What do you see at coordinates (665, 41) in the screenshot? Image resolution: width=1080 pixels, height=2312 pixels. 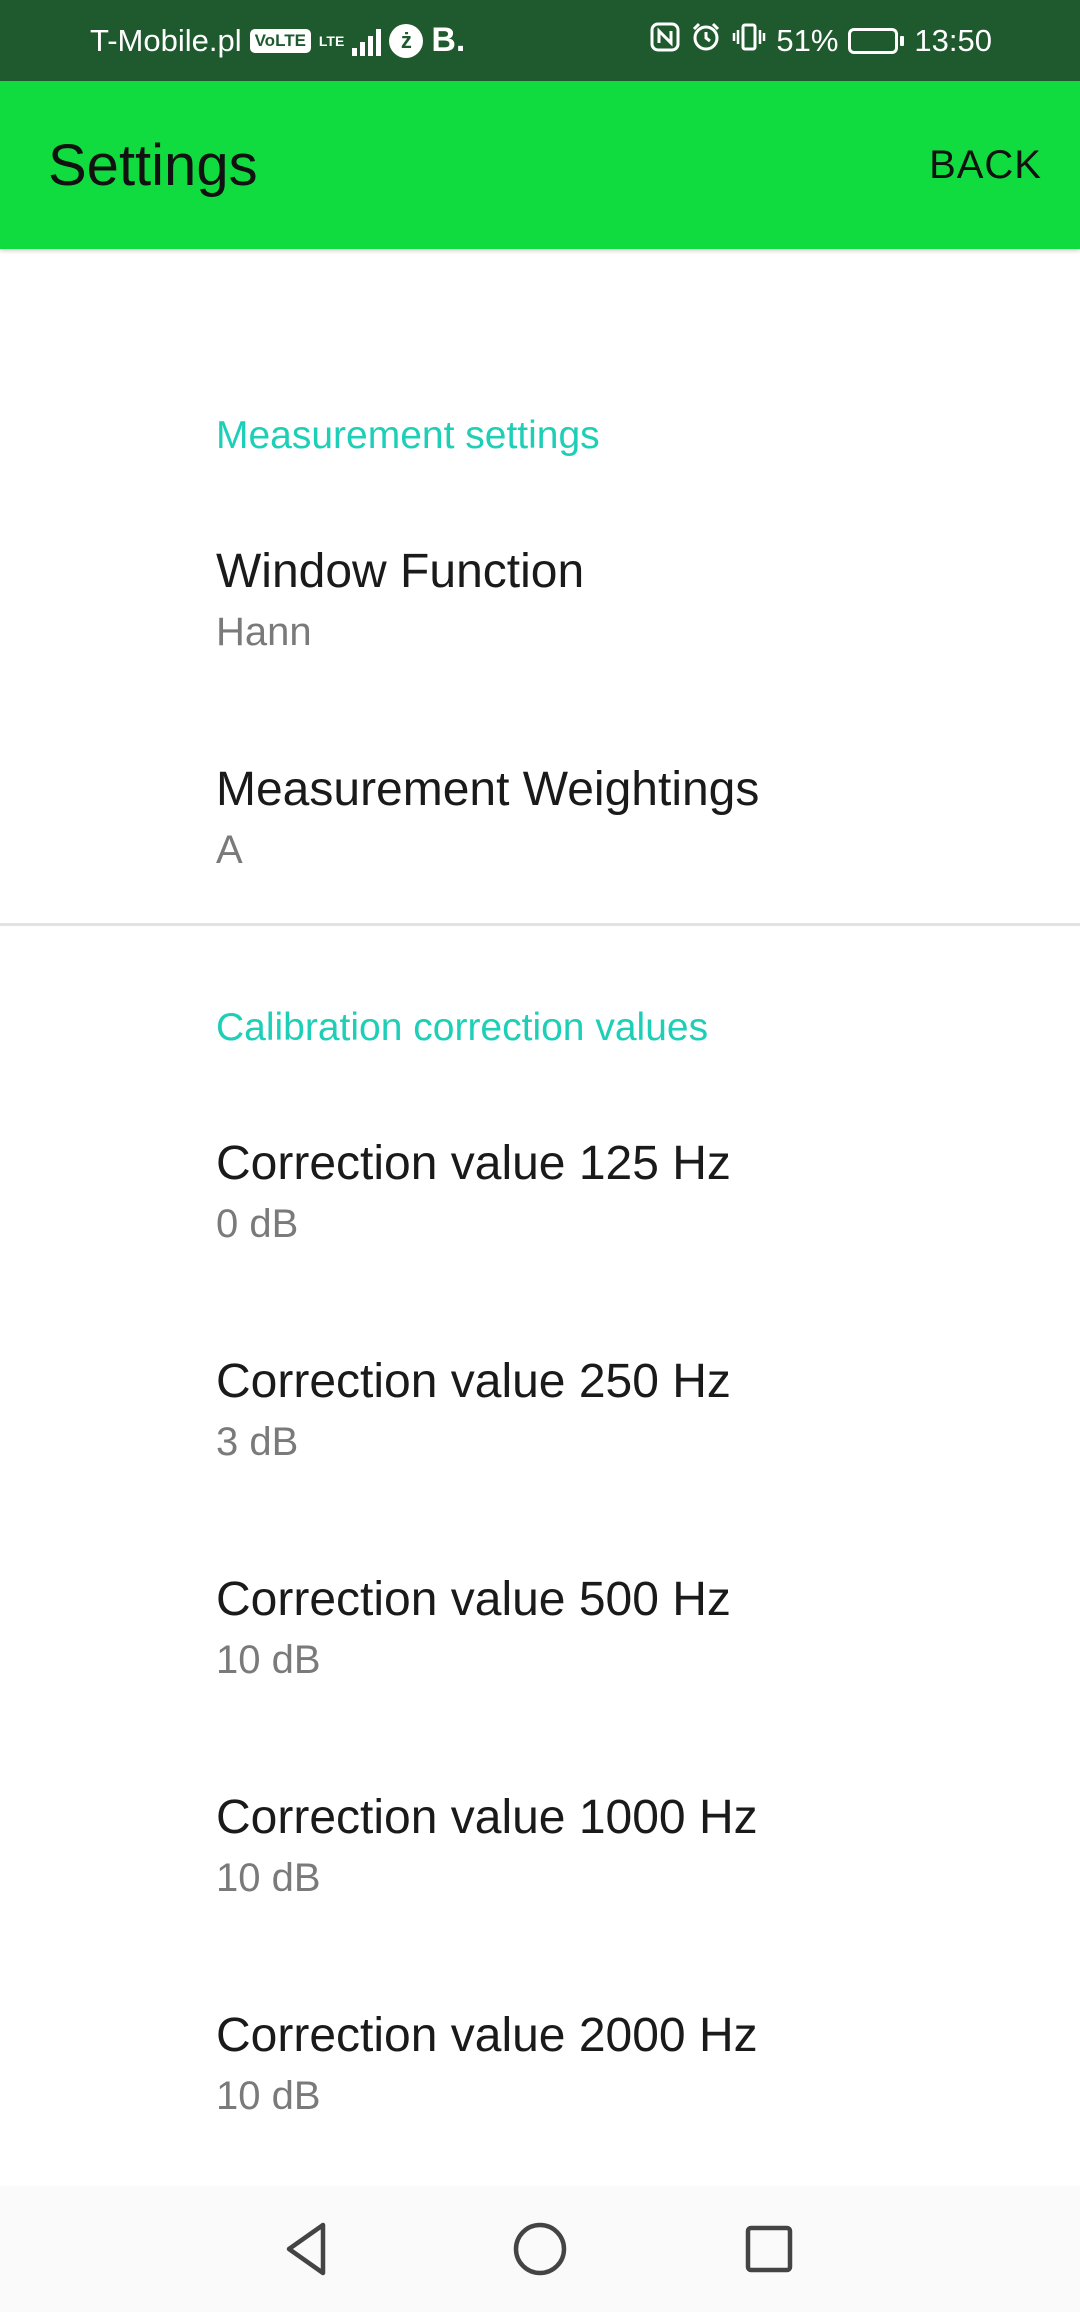 I see `nfc-icon` at bounding box center [665, 41].